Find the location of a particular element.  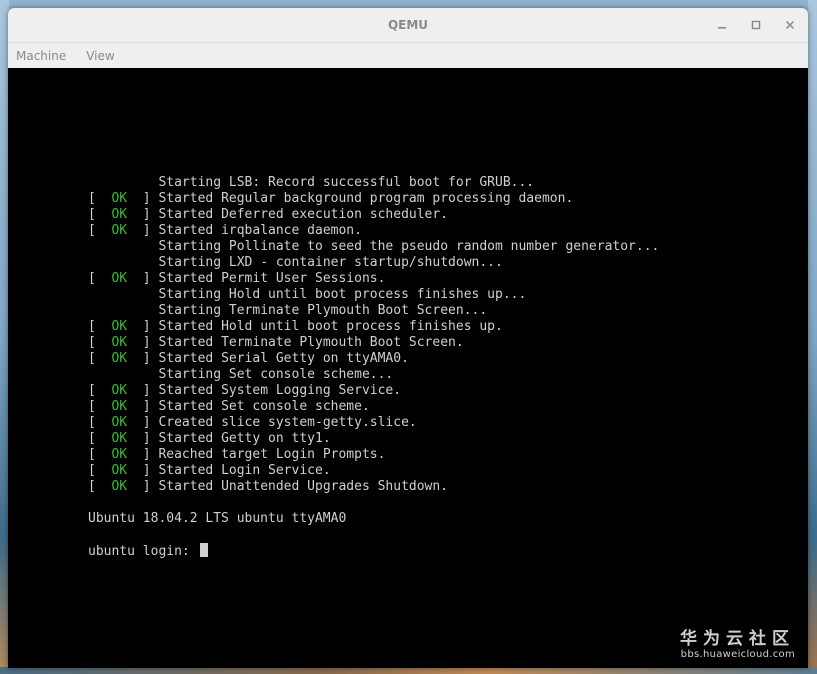

console-line-text: Started irqbalance daemon. is located at coordinates (260, 230).